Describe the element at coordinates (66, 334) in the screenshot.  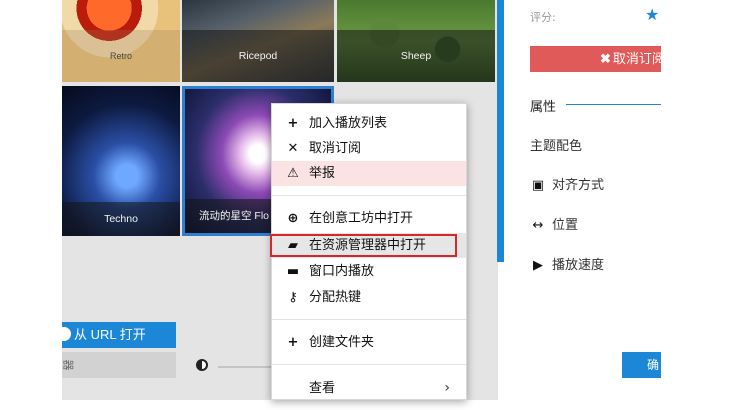
I see `globe-icon` at that location.